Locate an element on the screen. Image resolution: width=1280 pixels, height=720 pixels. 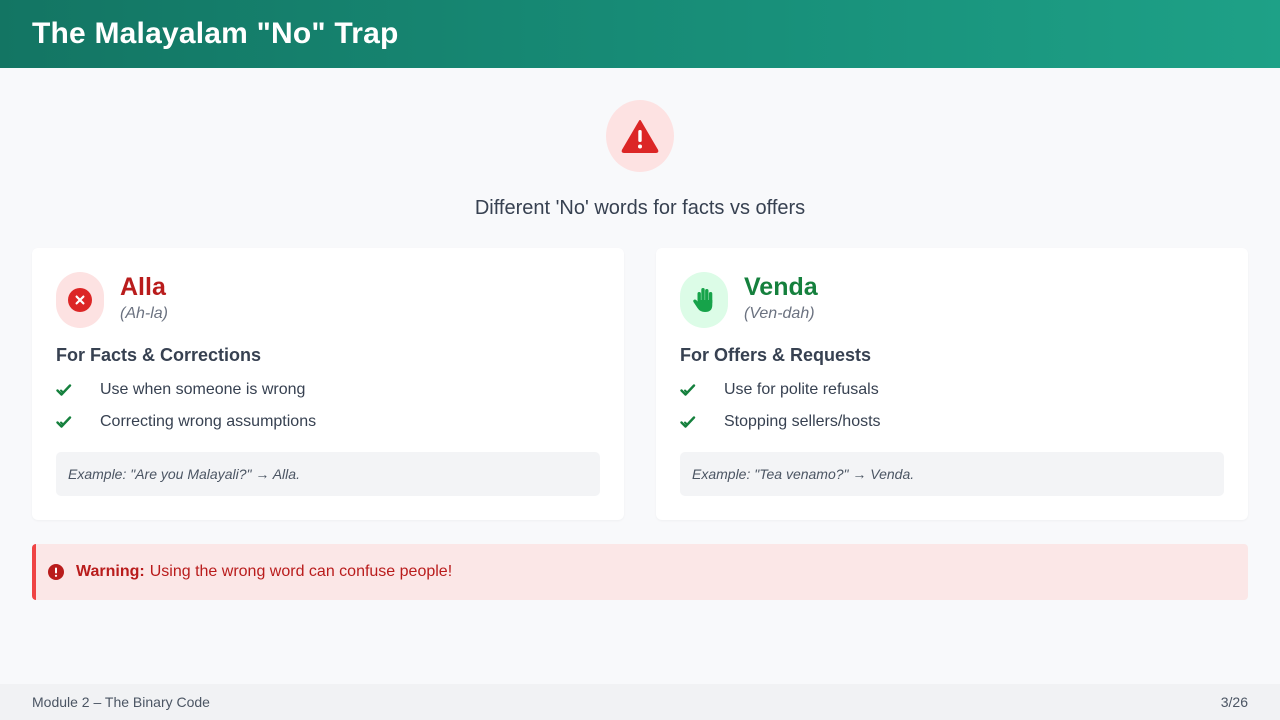
warning-label: Warning: is located at coordinates (110, 571).